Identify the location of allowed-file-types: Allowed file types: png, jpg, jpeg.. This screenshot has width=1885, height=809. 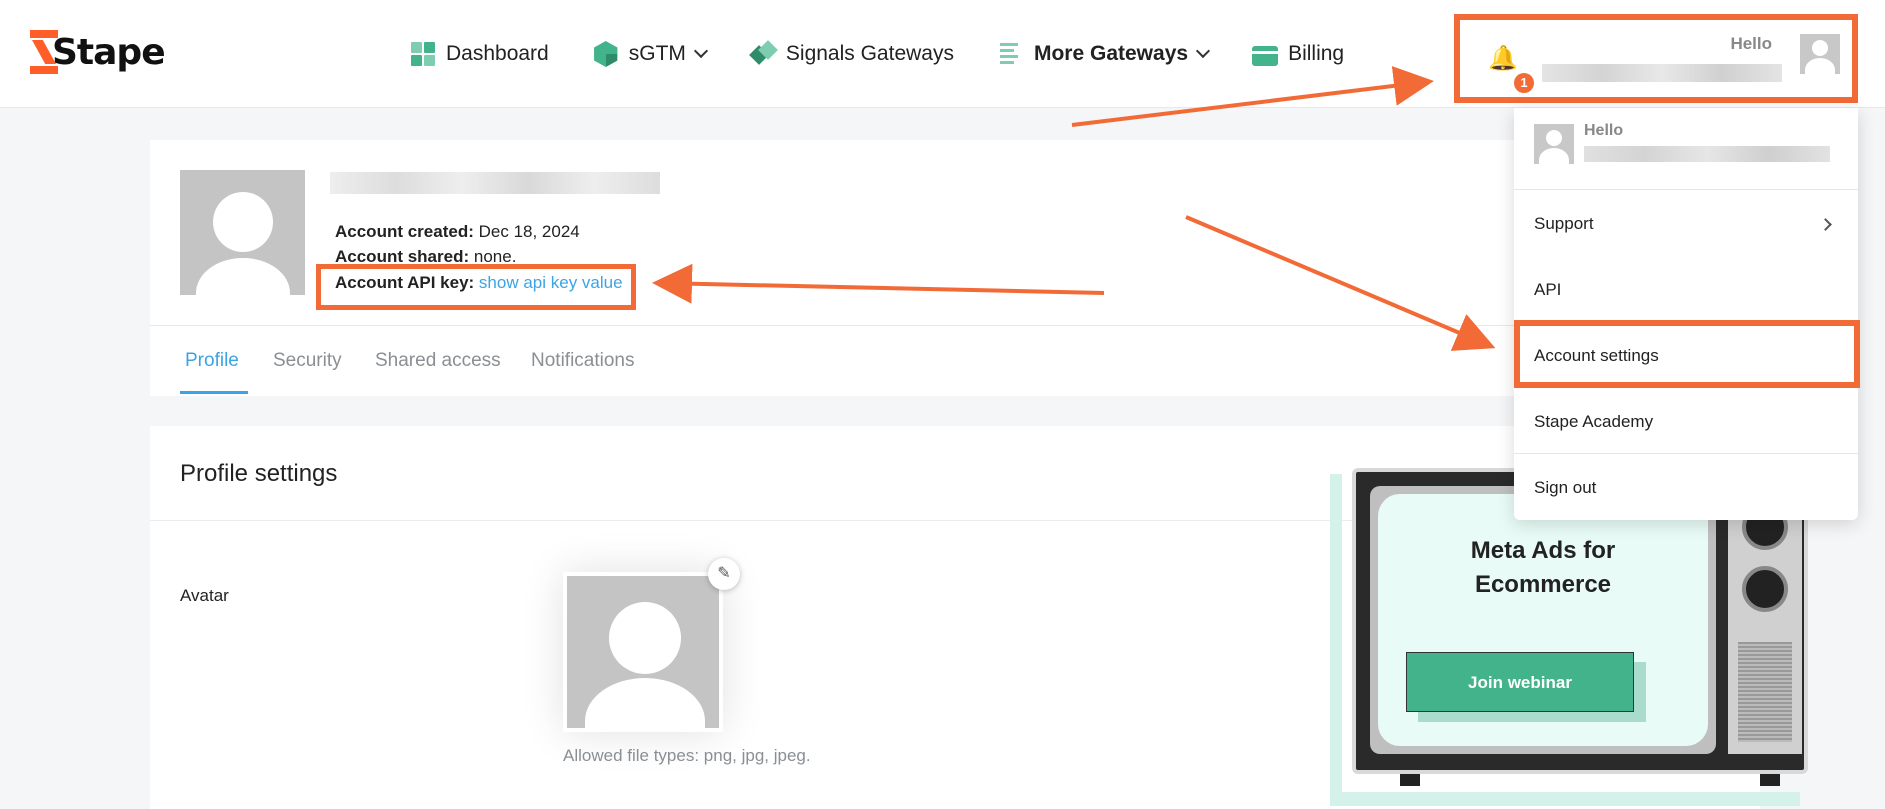
(687, 755).